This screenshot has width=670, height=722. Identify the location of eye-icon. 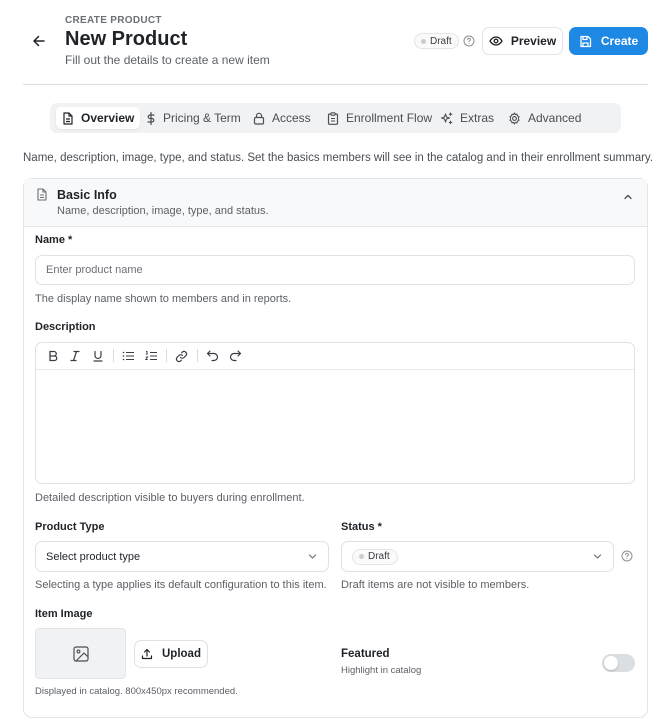
(496, 41).